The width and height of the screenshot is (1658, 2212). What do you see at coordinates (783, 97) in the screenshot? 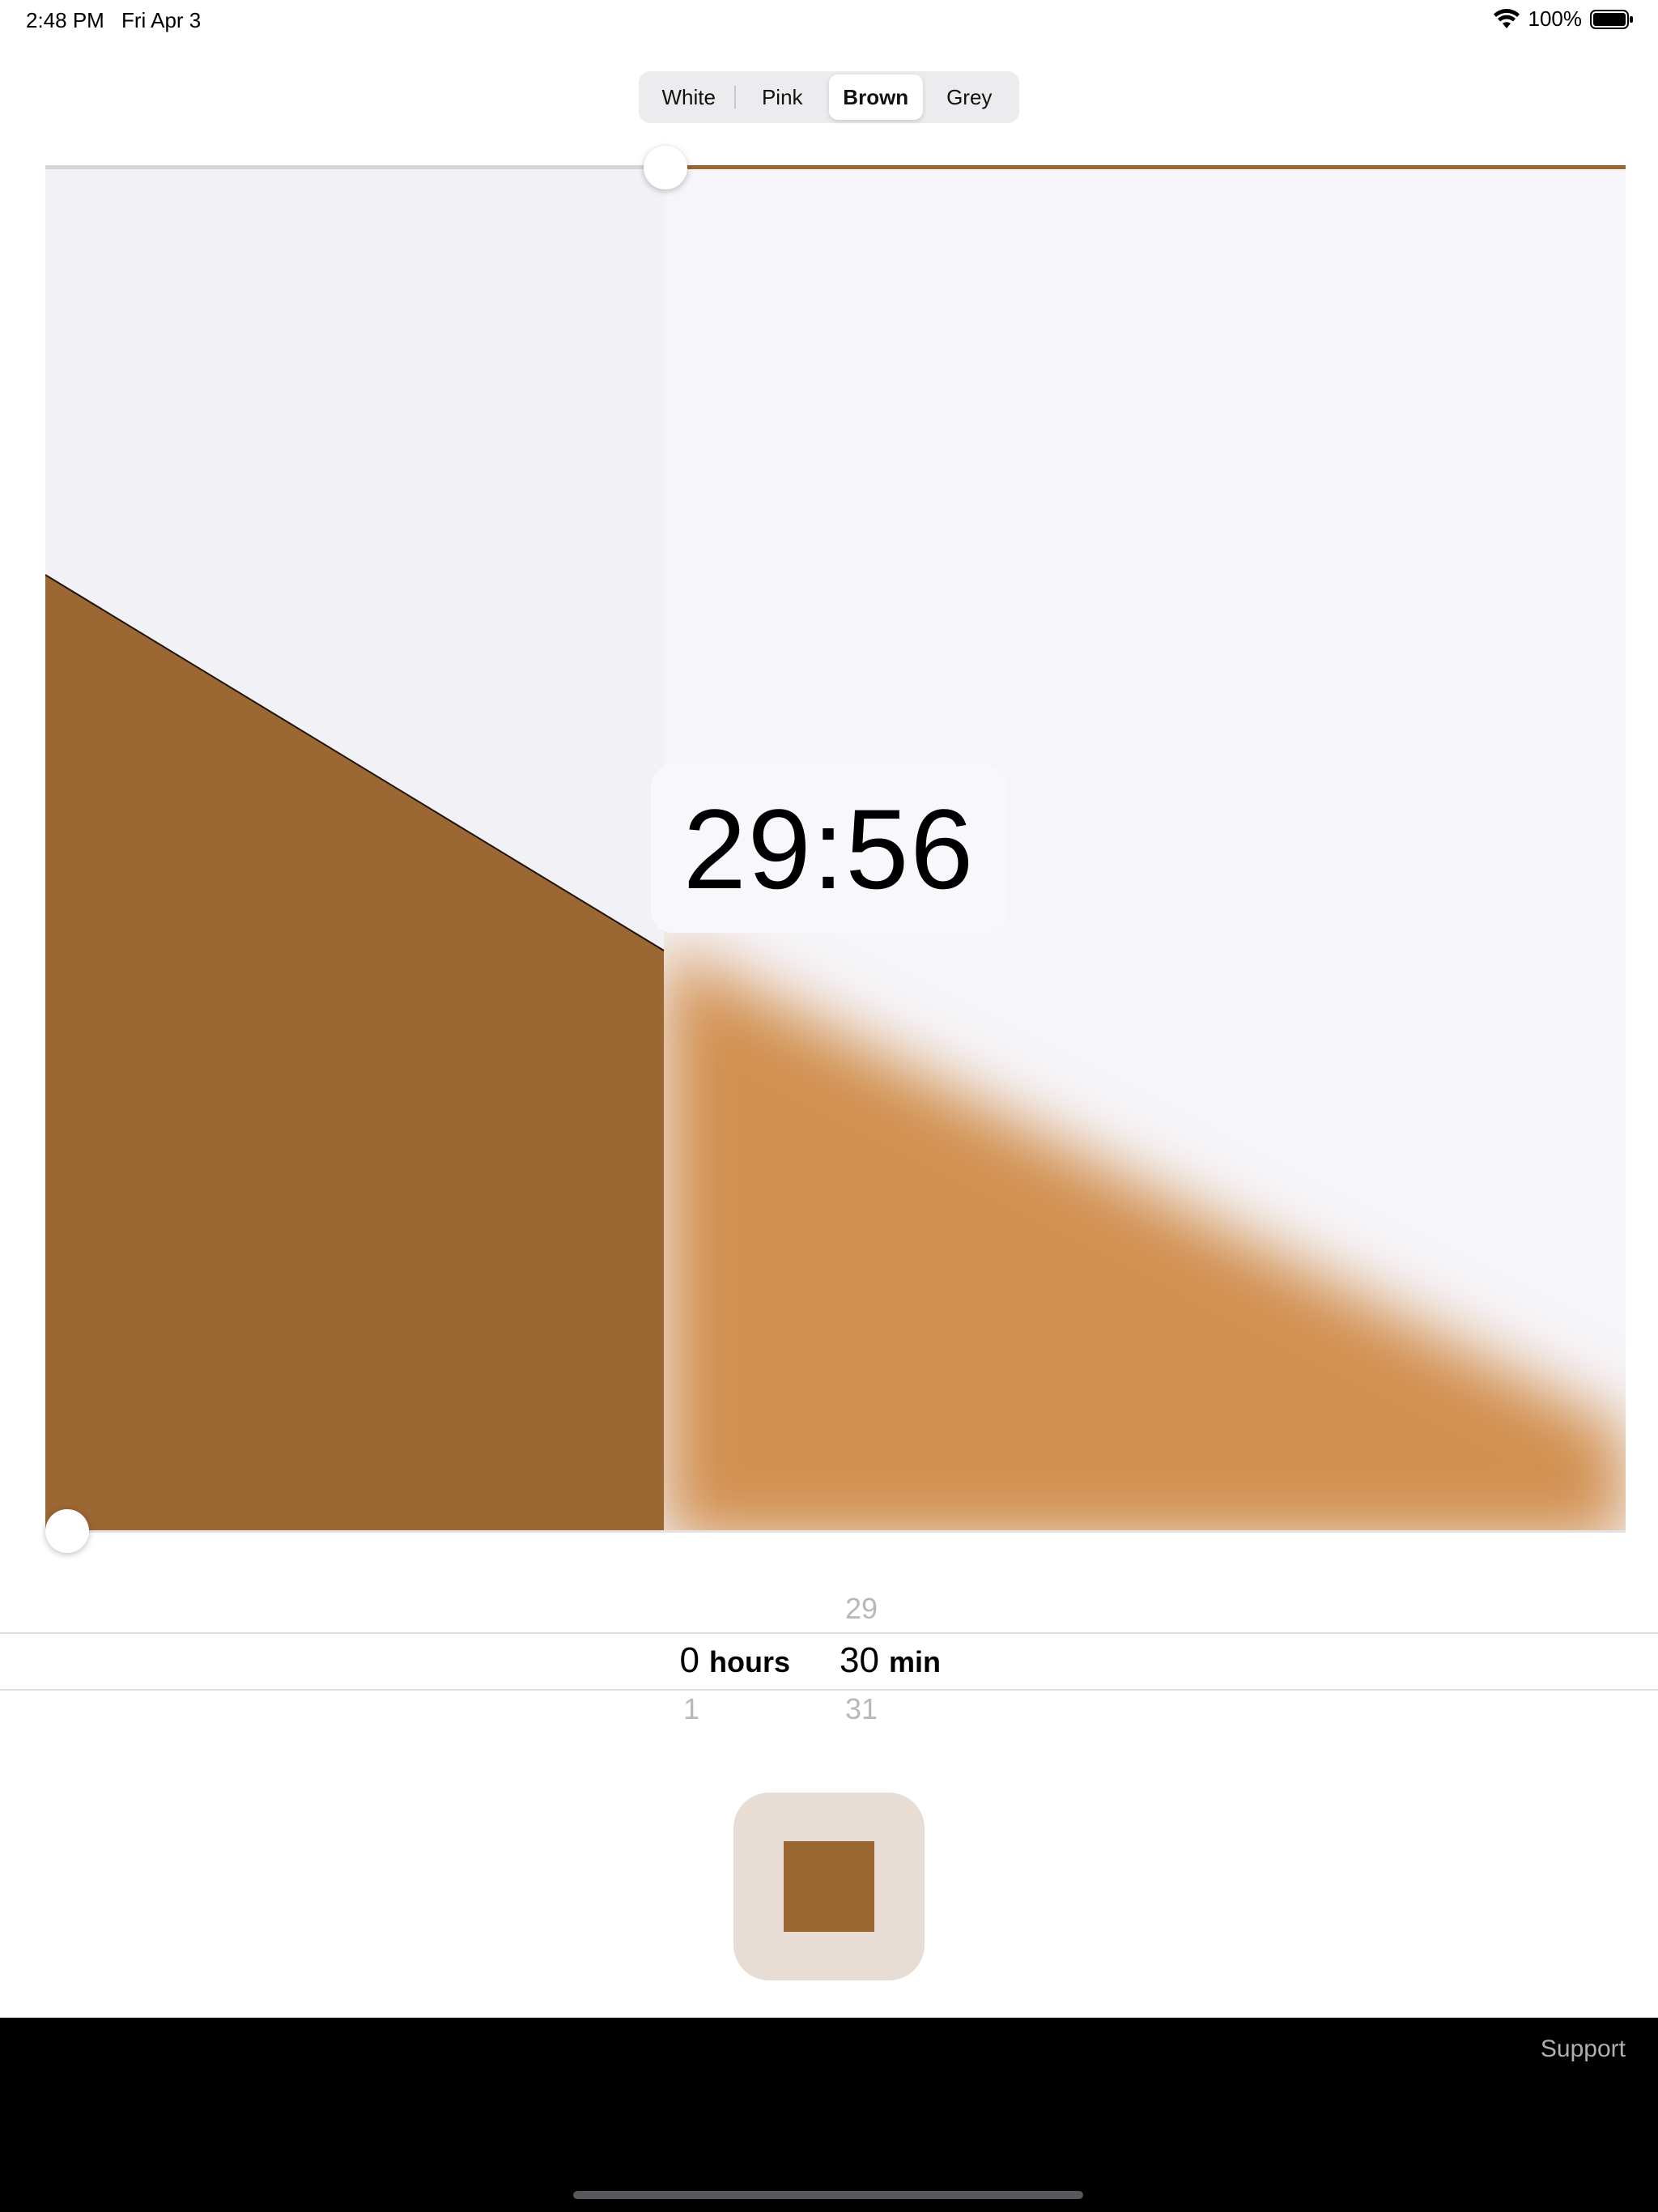
I see `noise-option-pink: Pink` at bounding box center [783, 97].